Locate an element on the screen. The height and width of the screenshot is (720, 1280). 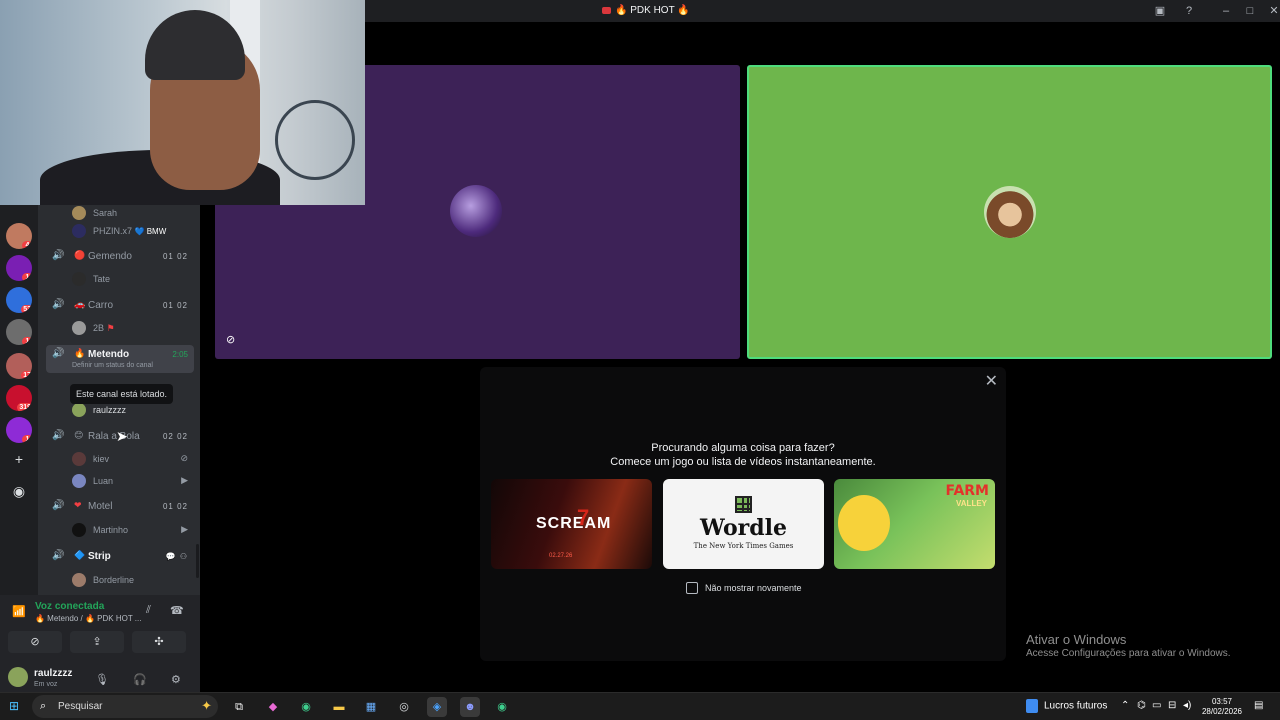
volume-icon: ◂) is located at coordinates (1187, 705).